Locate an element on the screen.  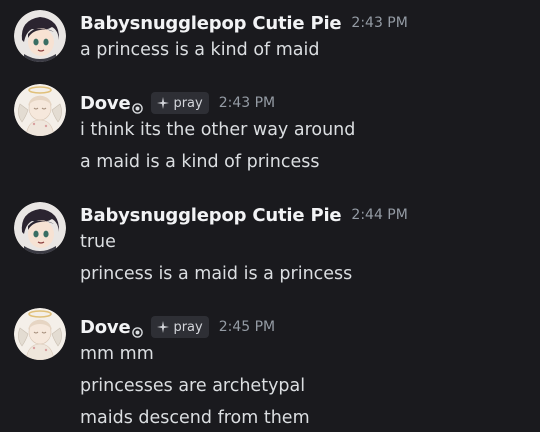
message-header: Babysnugglepop Cutie Pie 2:44 PM is located at coordinates (244, 215).